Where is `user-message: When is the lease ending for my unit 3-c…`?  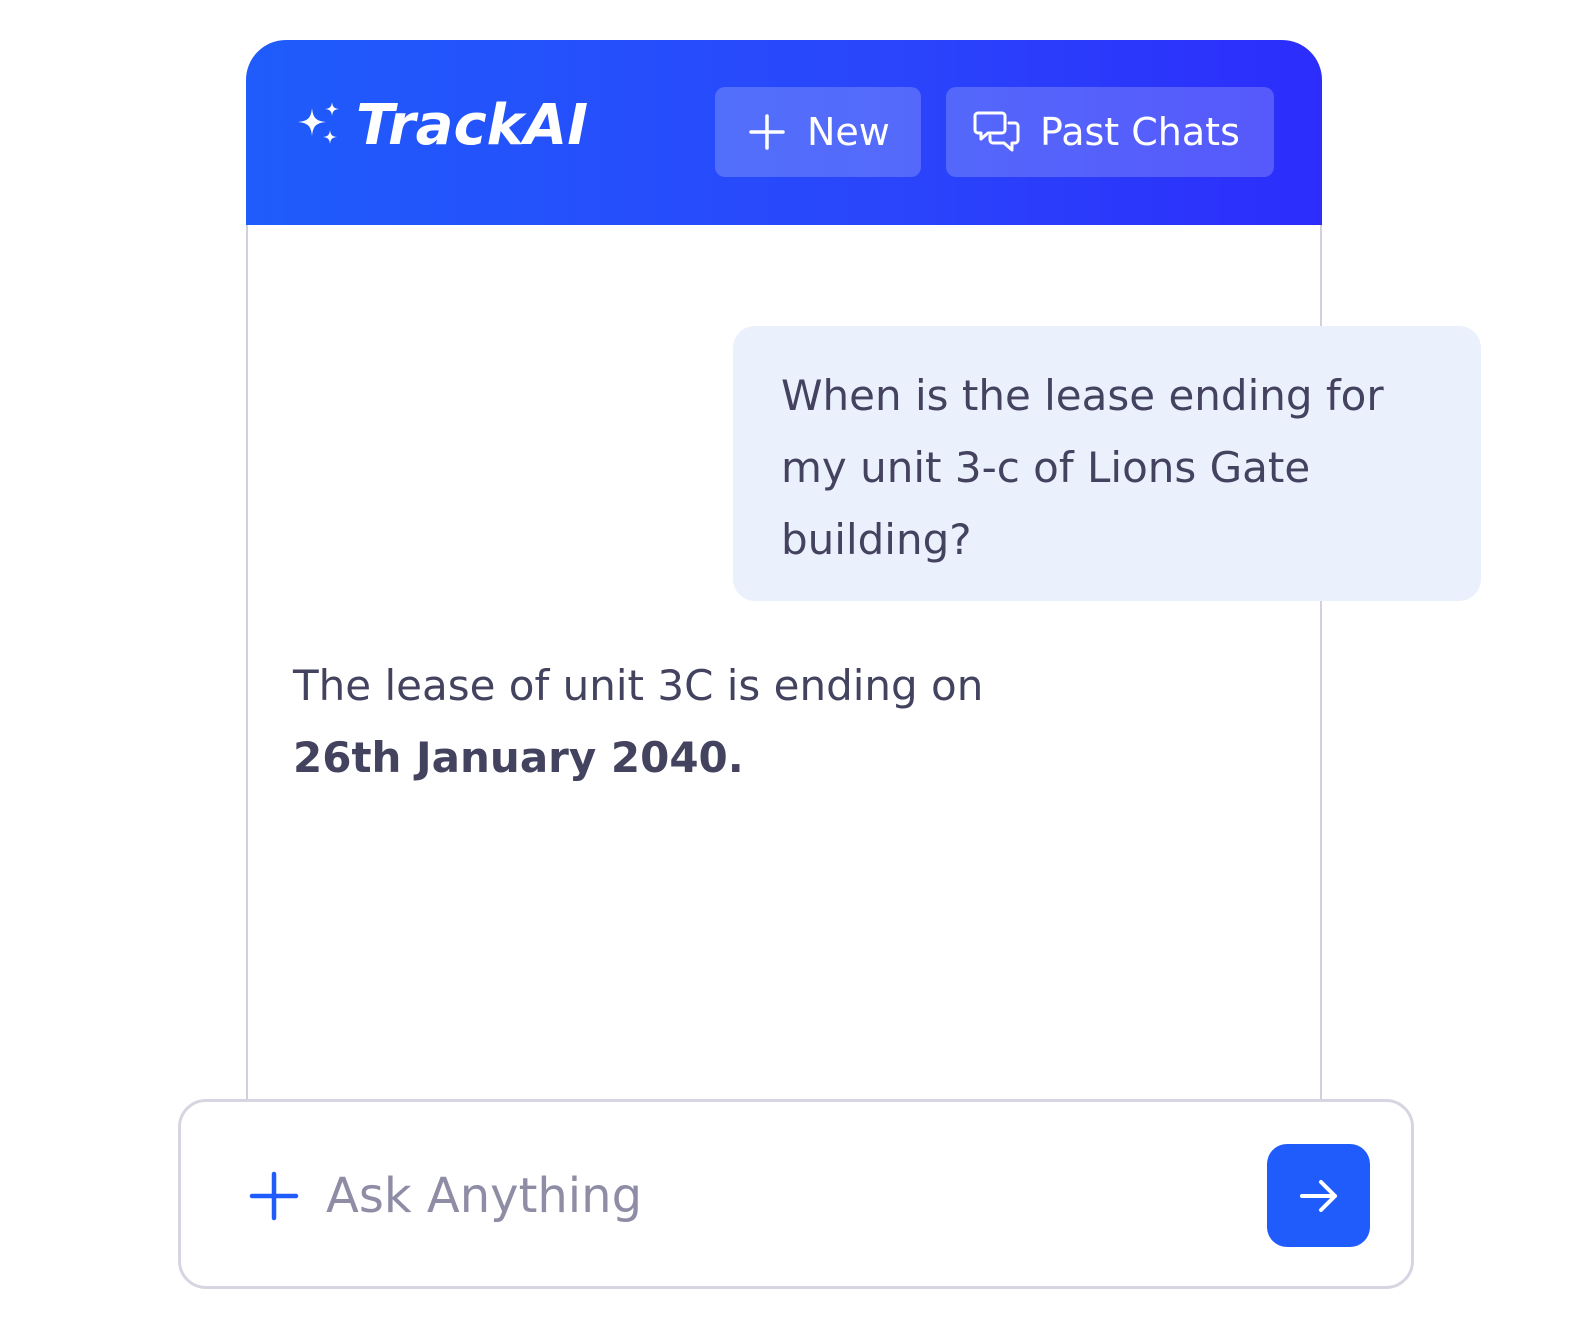 user-message: When is the lease ending for my unit 3-c… is located at coordinates (1107, 463).